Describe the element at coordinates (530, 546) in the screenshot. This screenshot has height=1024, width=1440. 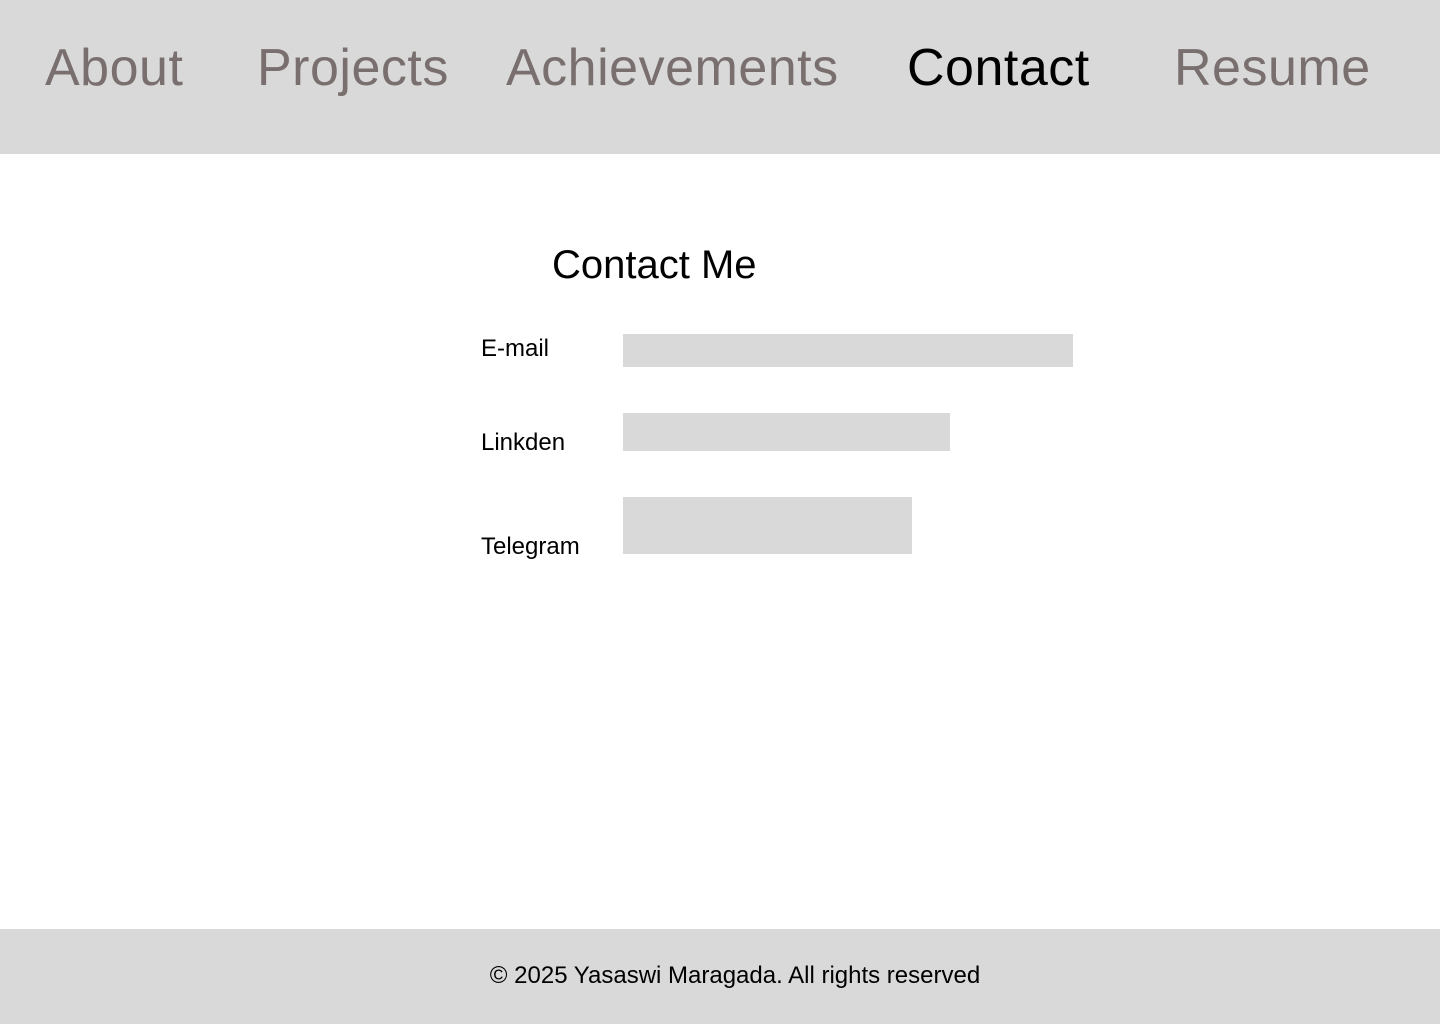
I see `telegram-label: Telegram` at that location.